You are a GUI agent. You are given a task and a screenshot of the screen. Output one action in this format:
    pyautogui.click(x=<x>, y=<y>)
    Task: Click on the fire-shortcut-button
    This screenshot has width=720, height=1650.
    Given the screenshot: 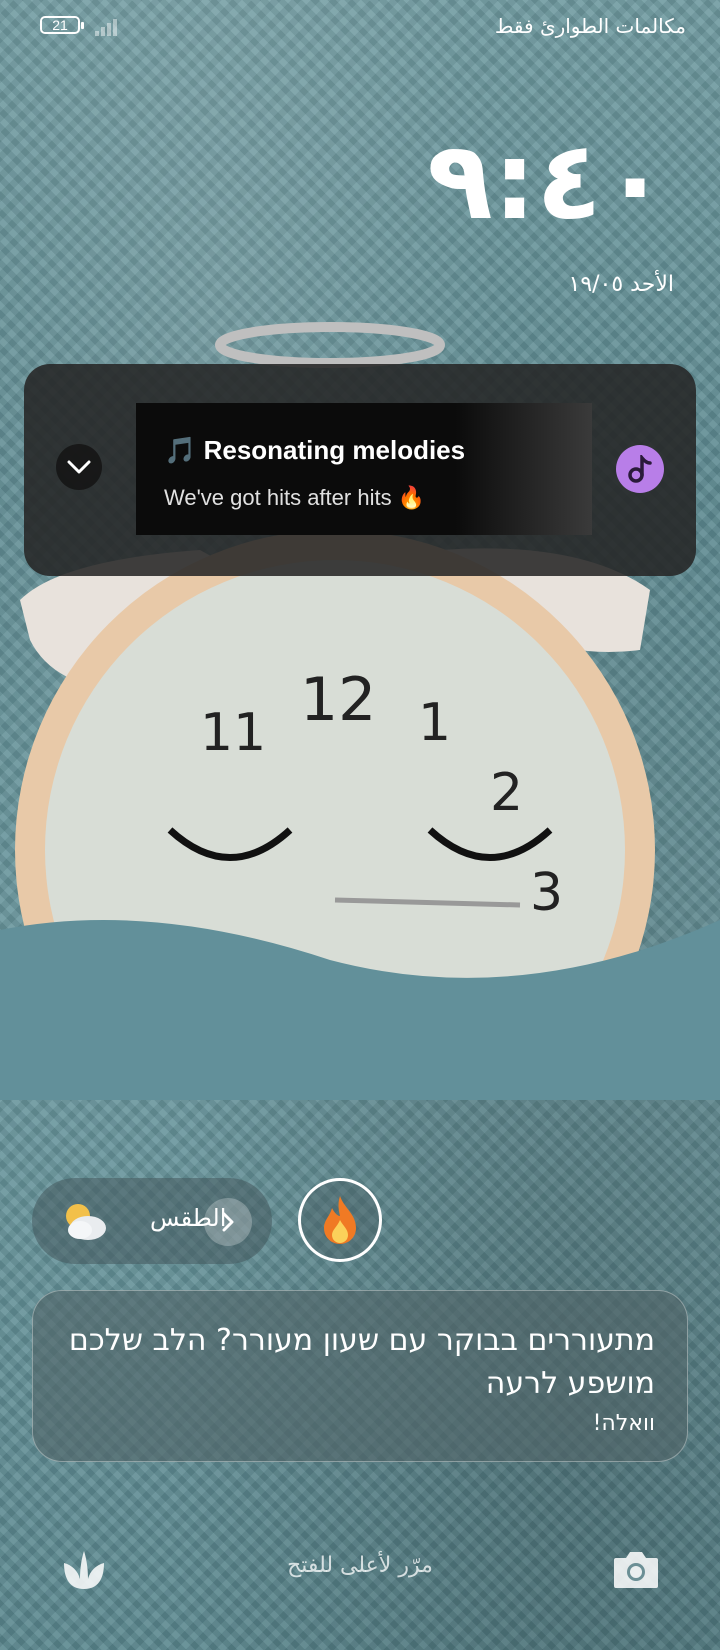 What is the action you would take?
    pyautogui.click(x=340, y=1220)
    